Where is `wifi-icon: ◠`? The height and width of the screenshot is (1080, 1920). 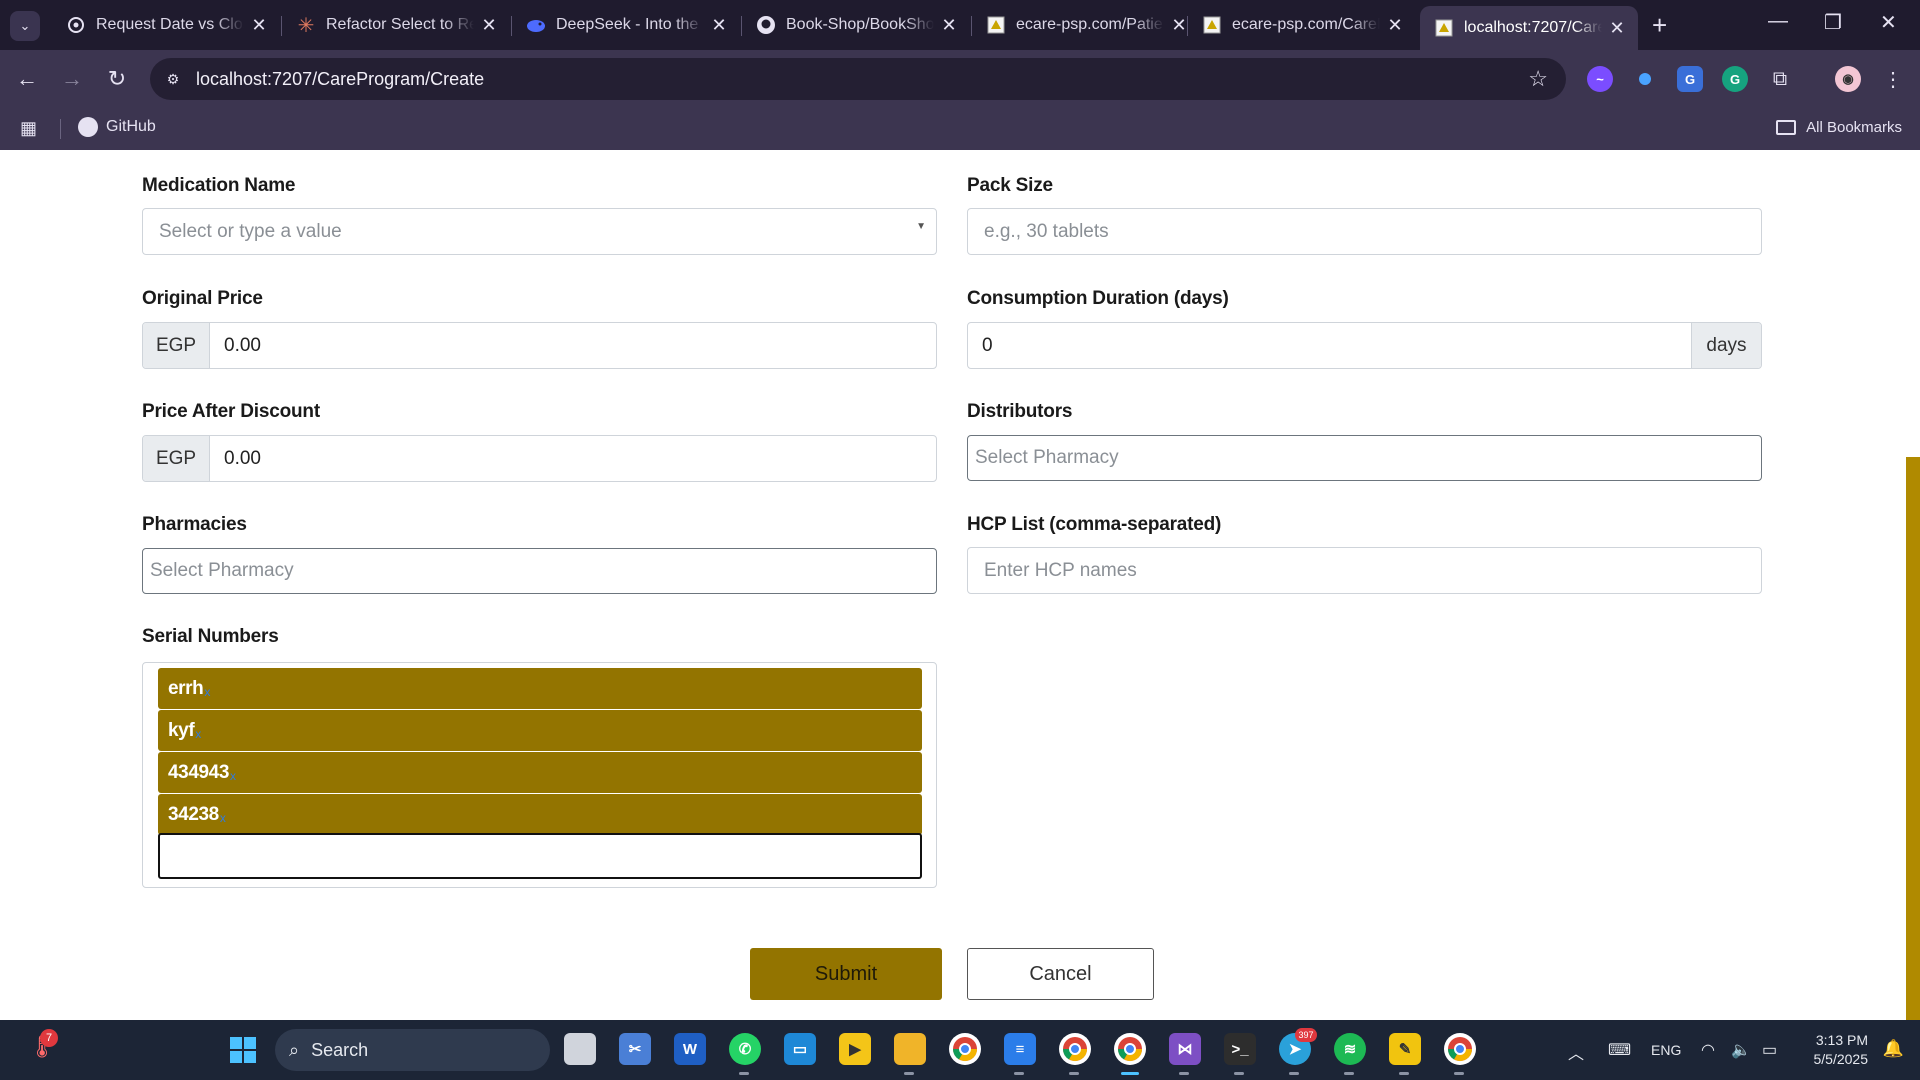
wifi-icon: ◠ is located at coordinates (1708, 1050).